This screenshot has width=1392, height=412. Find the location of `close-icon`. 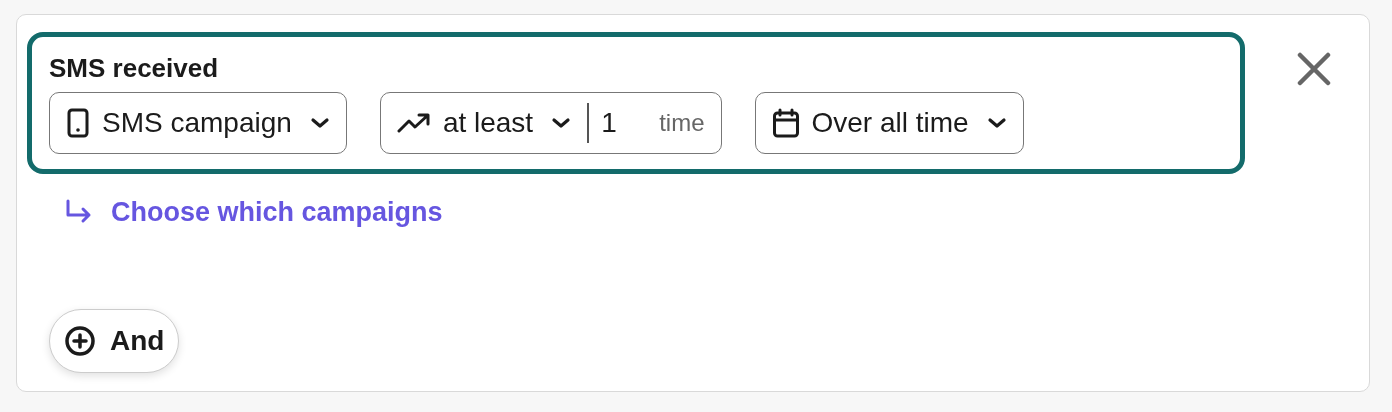

close-icon is located at coordinates (1314, 69).